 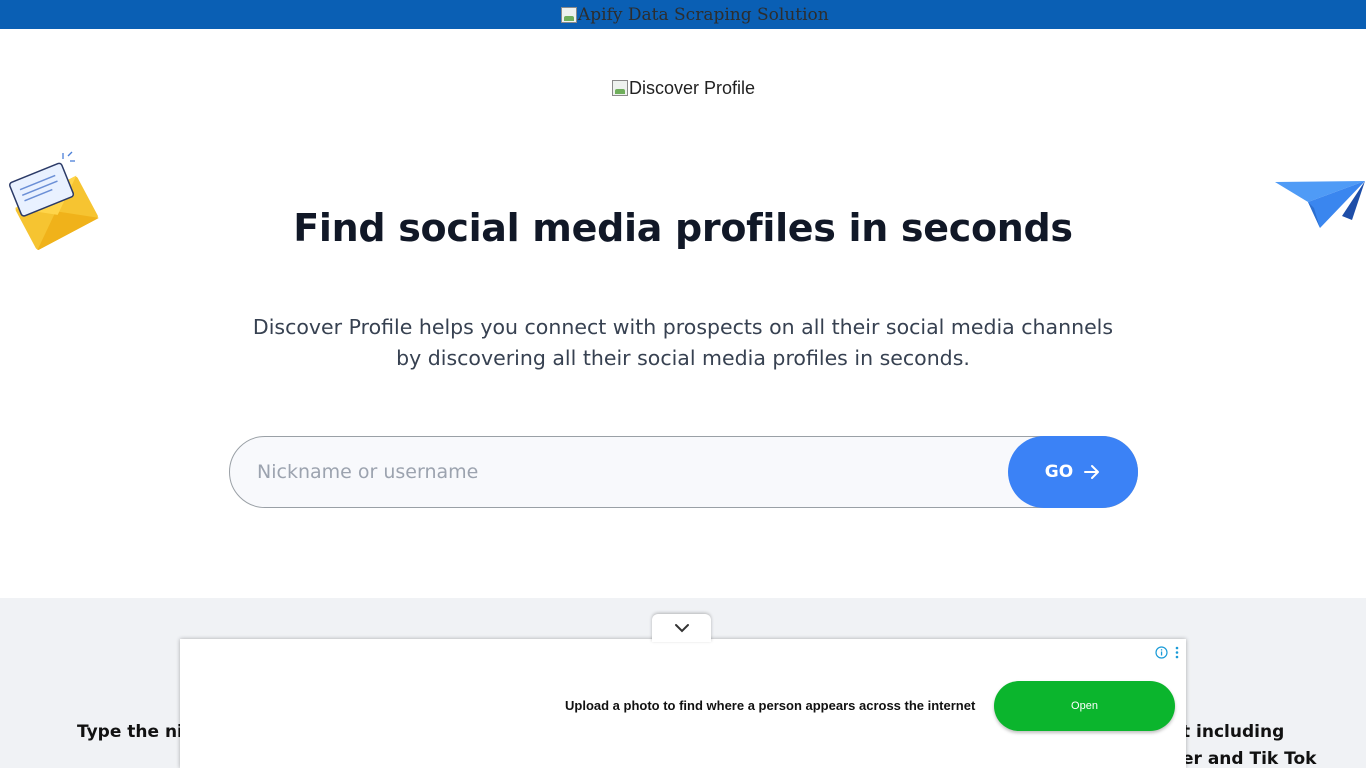 What do you see at coordinates (1084, 706) in the screenshot?
I see `ad-open-button: Open` at bounding box center [1084, 706].